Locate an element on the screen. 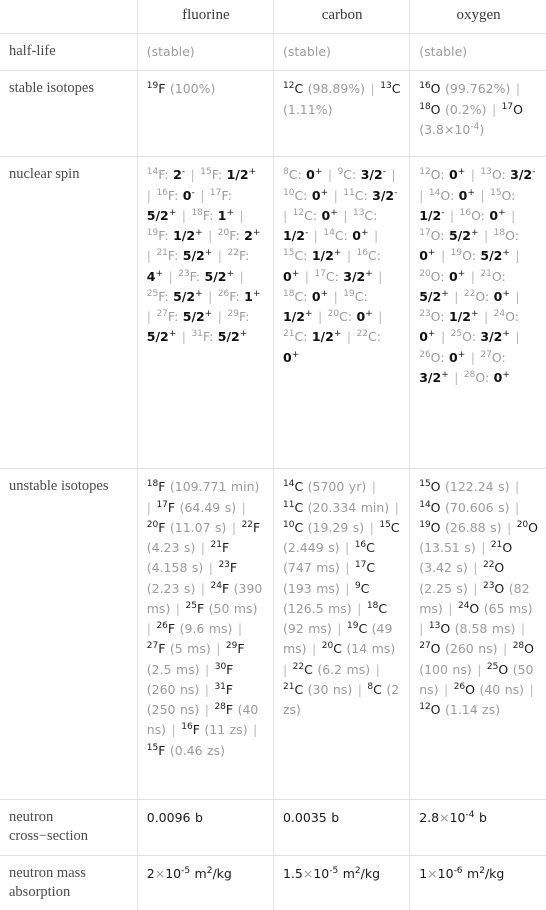 The image size is (546, 910). unstable-isotope-entry: 27O (260 ns) is located at coordinates (458, 649).